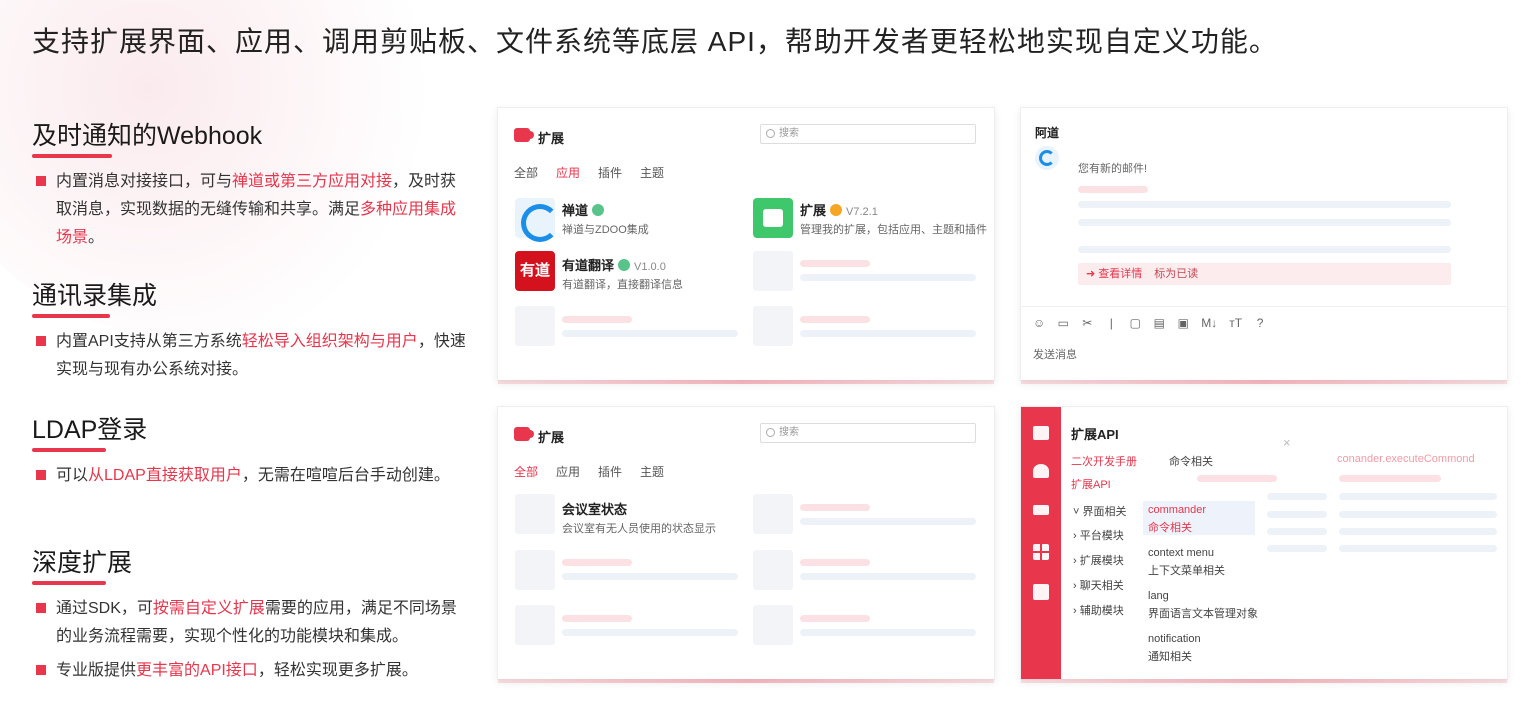 Image resolution: width=1524 pixels, height=701 pixels. I want to click on tree-item-helpers: › 辅助模块, so click(1098, 610).